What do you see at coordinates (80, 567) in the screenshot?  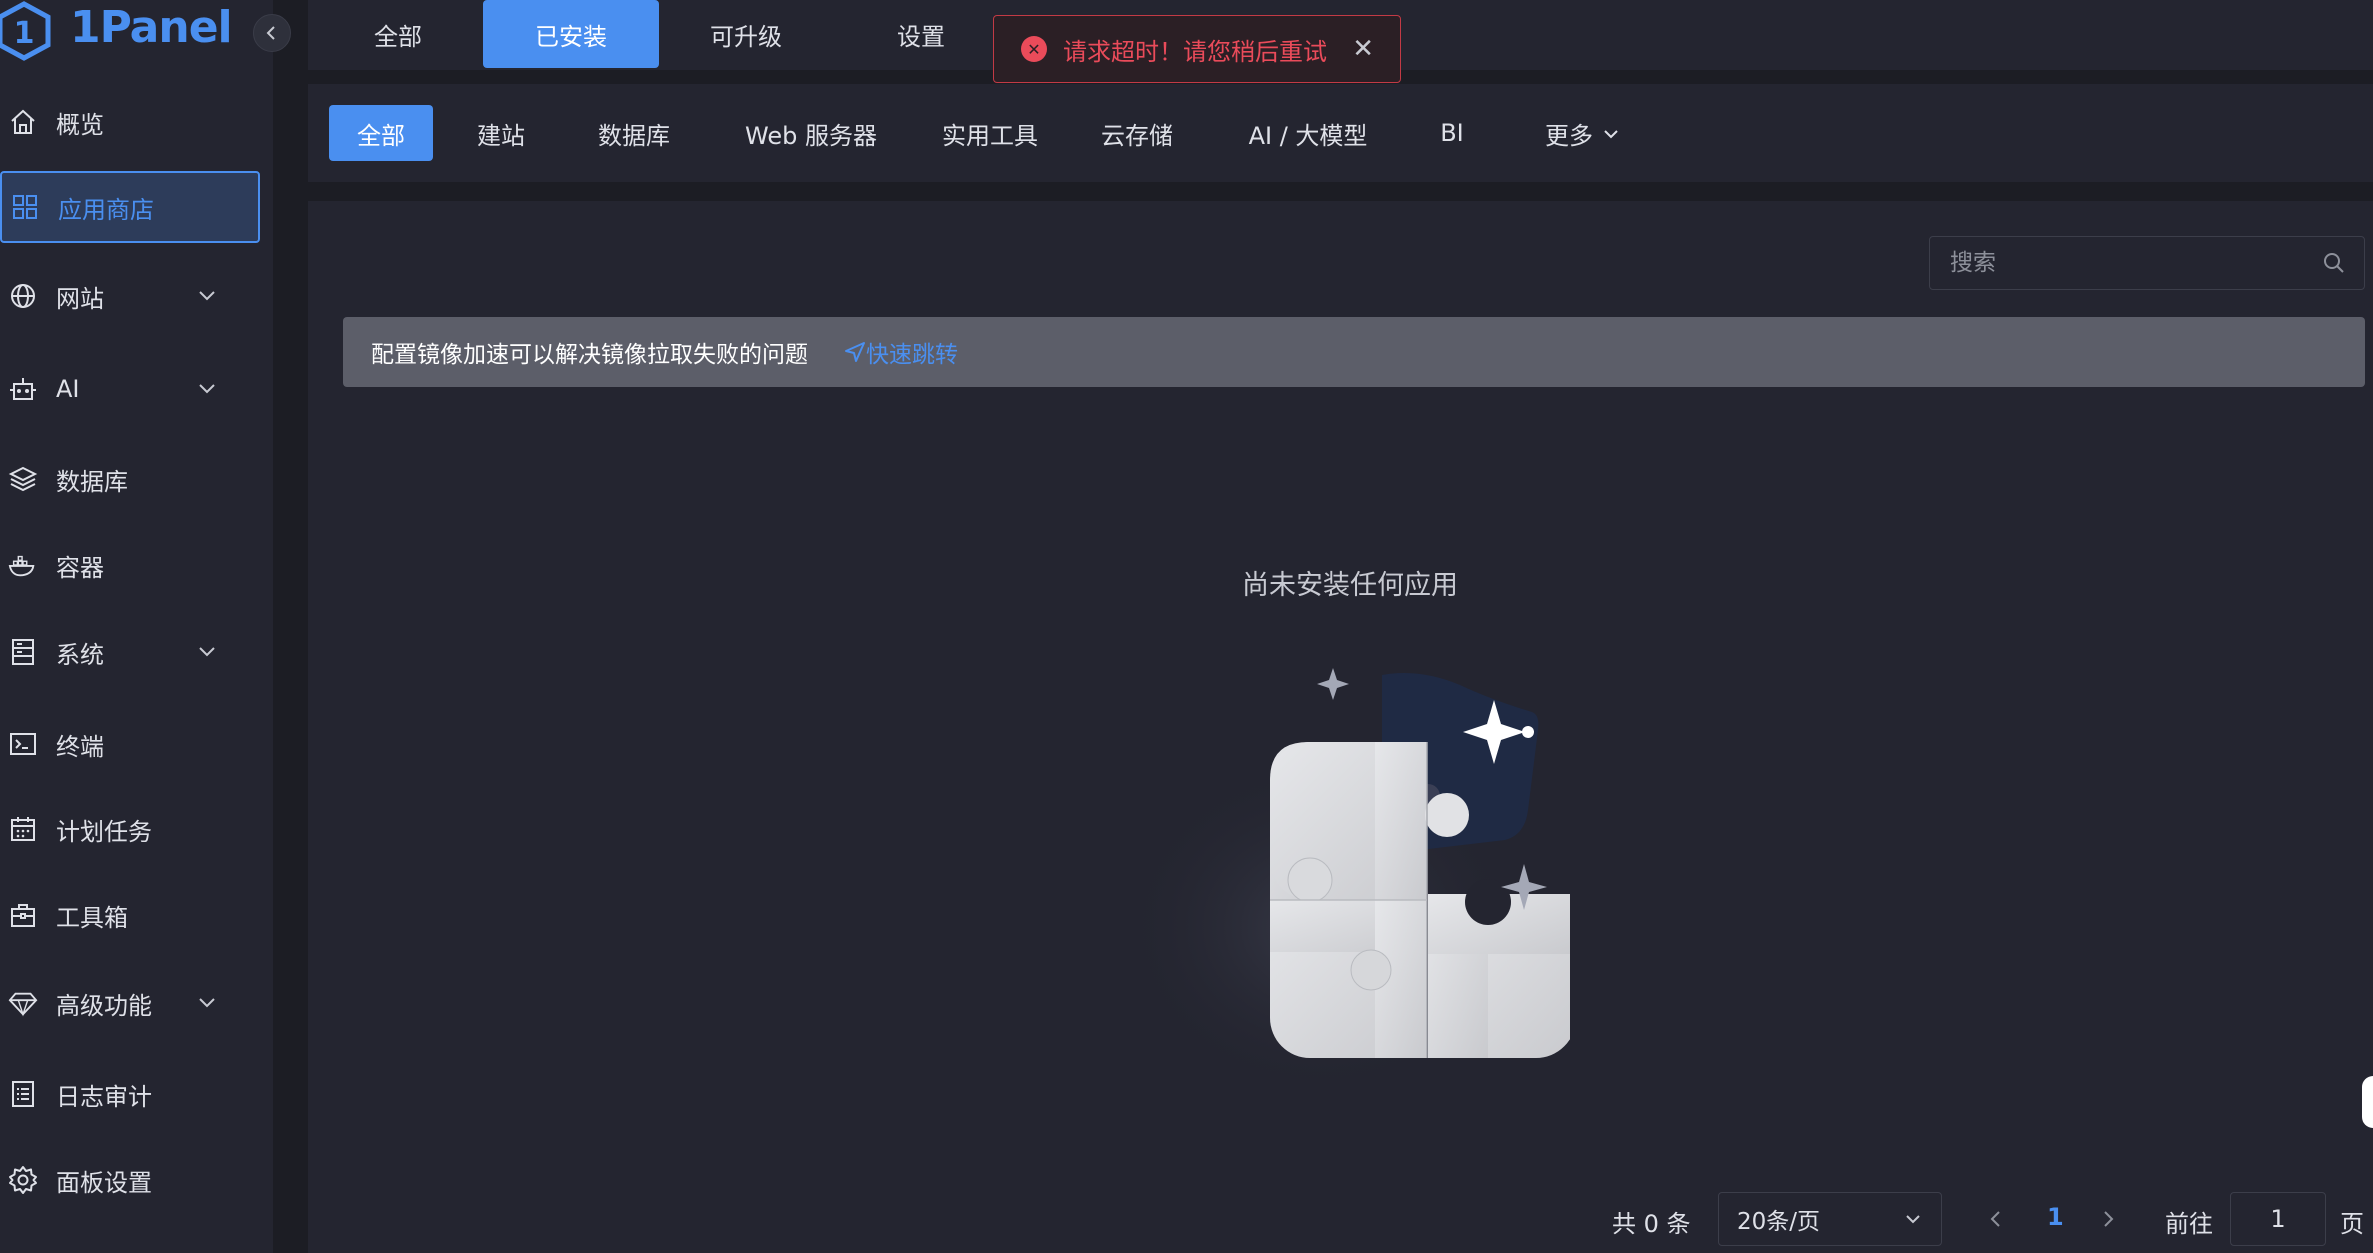 I see `sidebar-item-label: 容器` at bounding box center [80, 567].